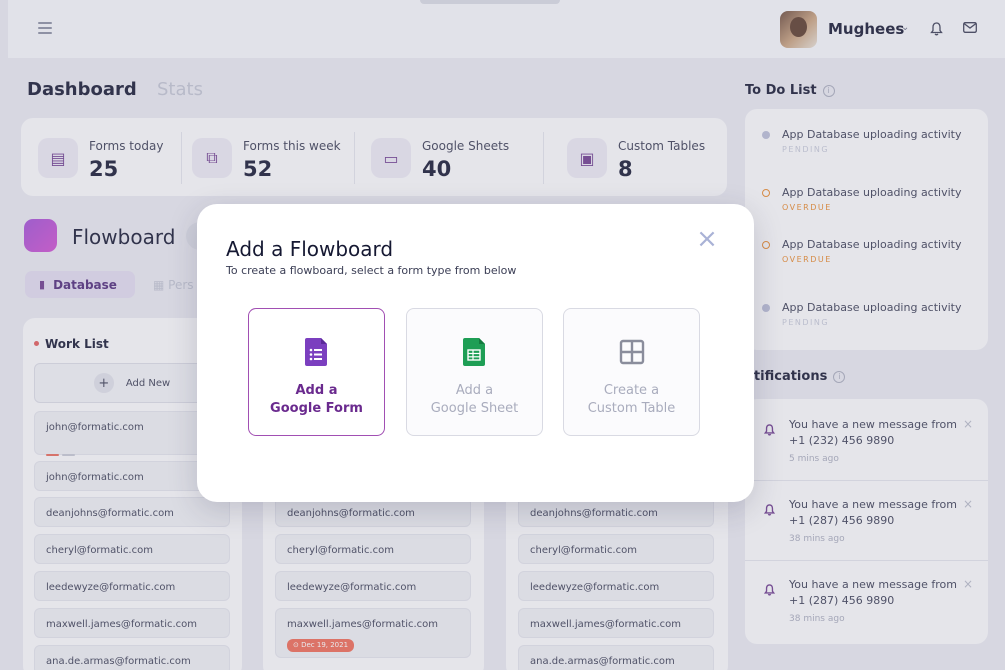 The height and width of the screenshot is (670, 1005). I want to click on option-label-line2: Google Sheet, so click(474, 408).